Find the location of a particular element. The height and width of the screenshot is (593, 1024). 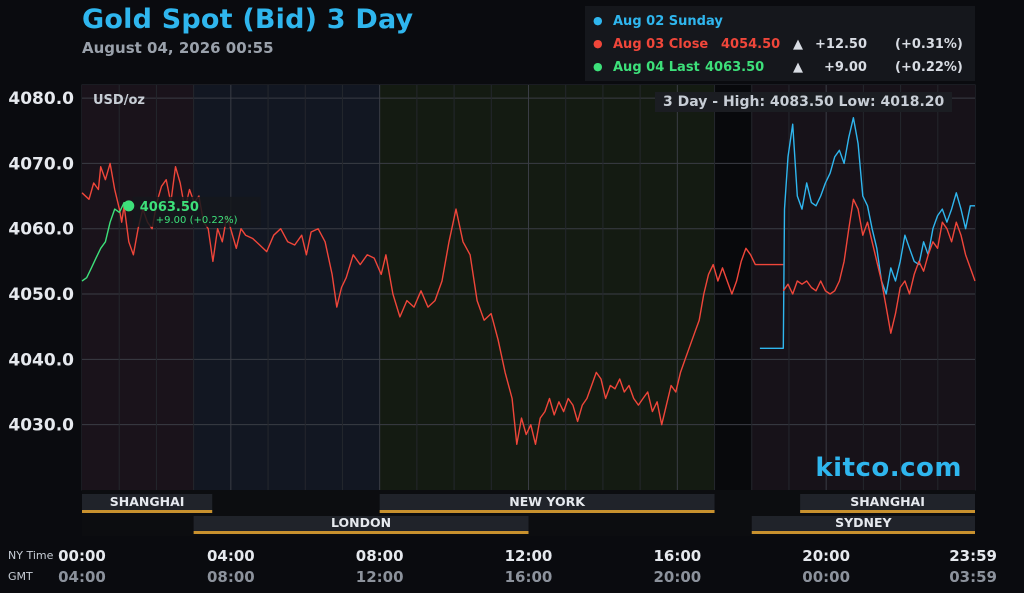

x-tick-ny: 20:00 is located at coordinates (826, 556).